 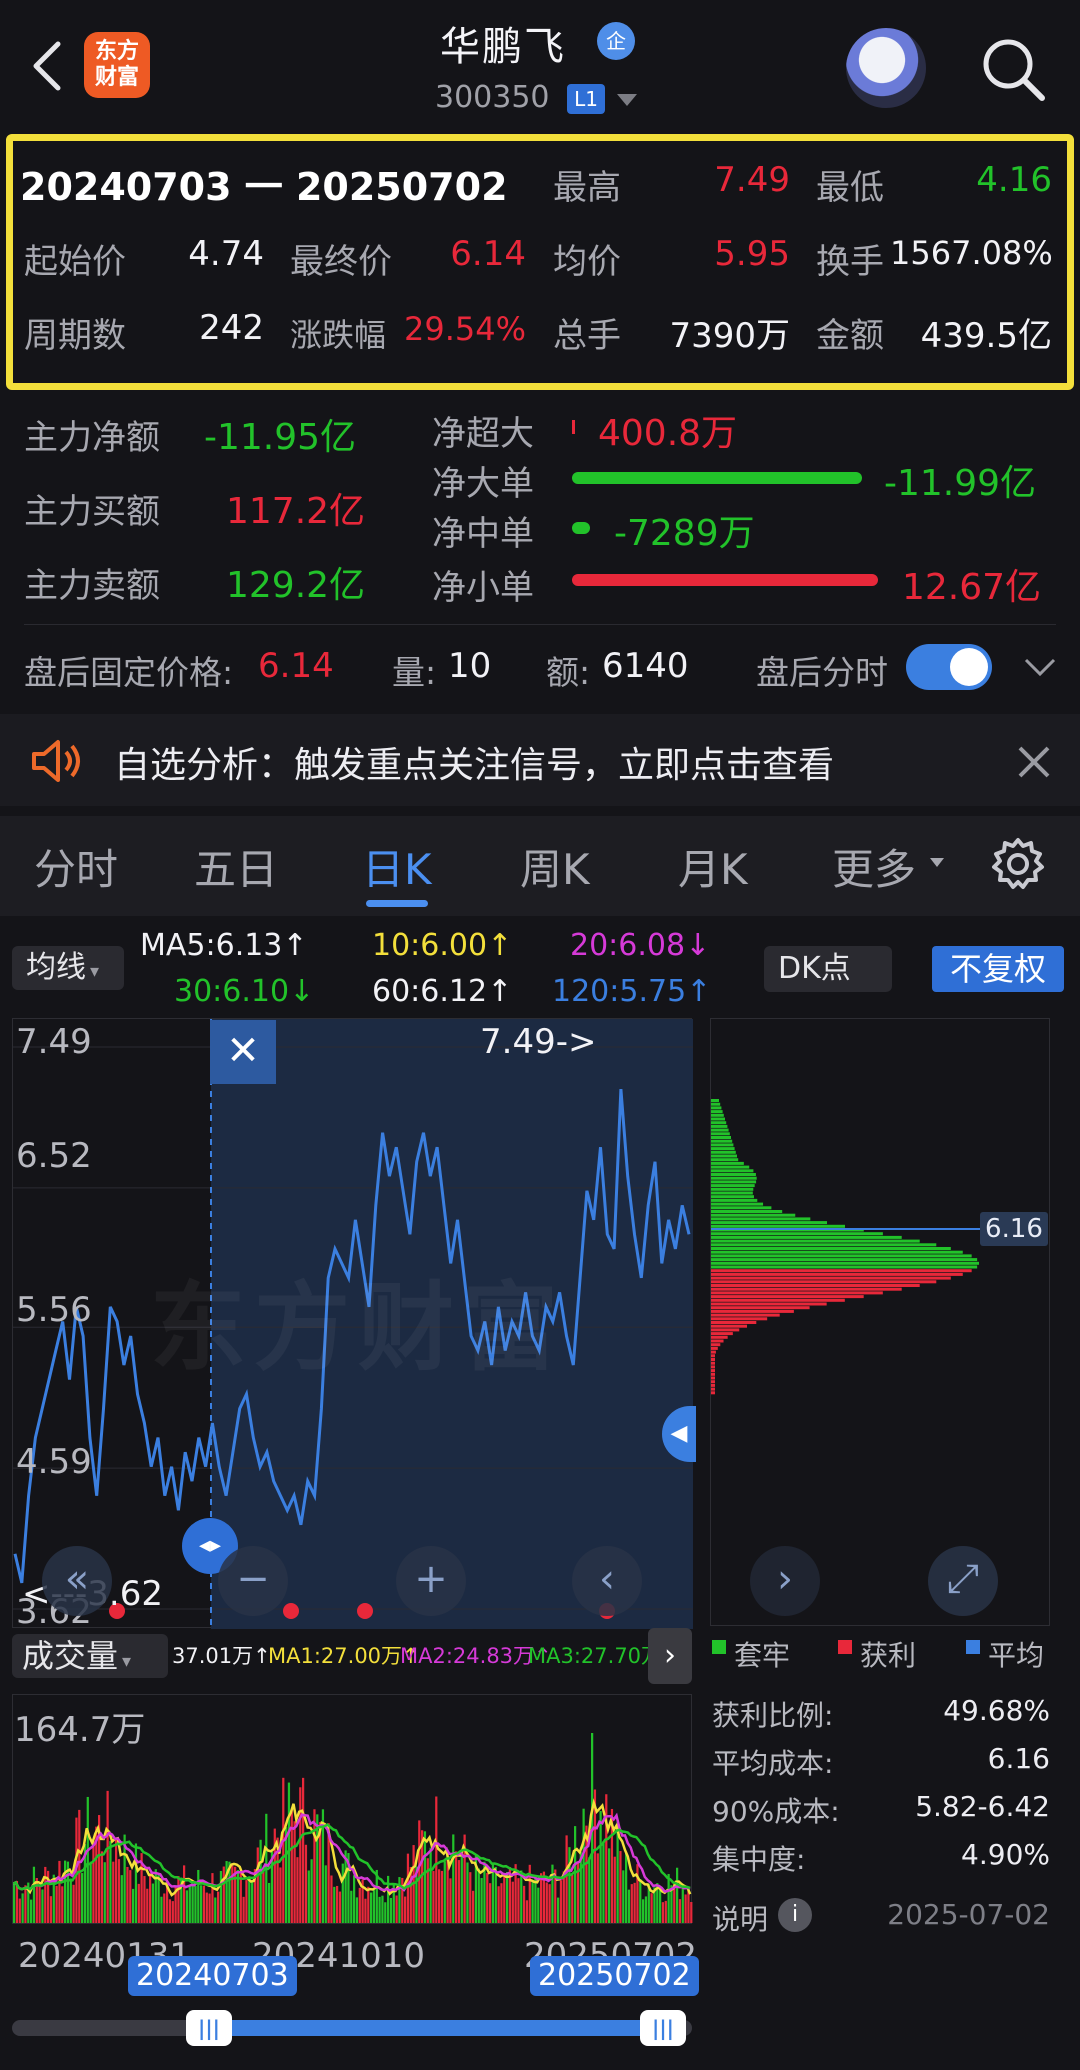 What do you see at coordinates (414, 672) in the screenshot?
I see `after-hours-qty-label: 量:` at bounding box center [414, 672].